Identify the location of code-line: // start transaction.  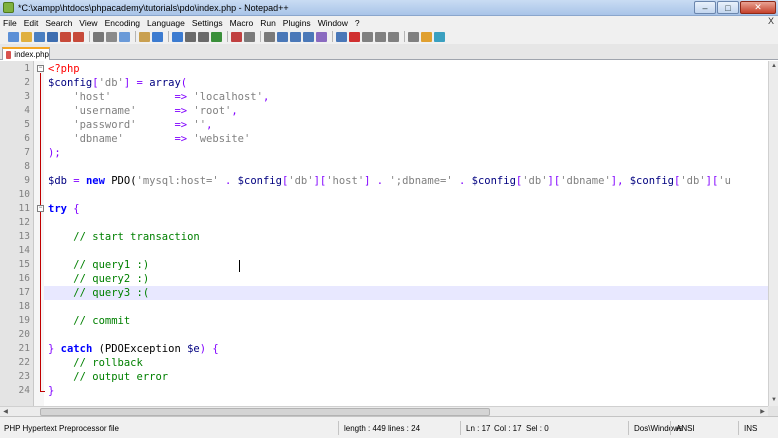
(123, 237).